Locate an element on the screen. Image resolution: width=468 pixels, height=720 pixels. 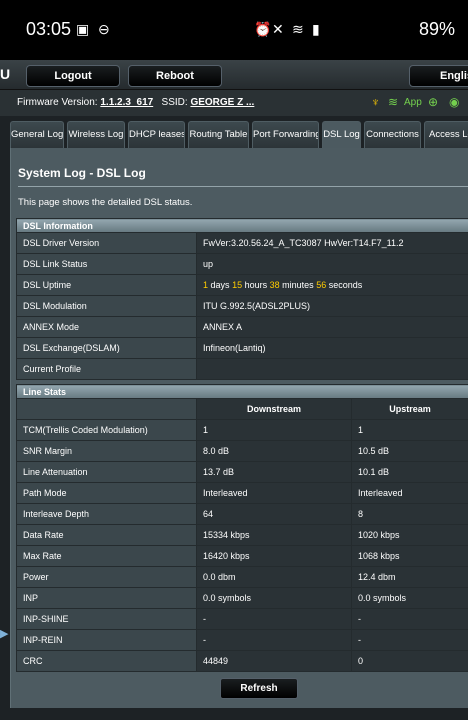
dsl-information-header: DSL Information is located at coordinates (242, 225).